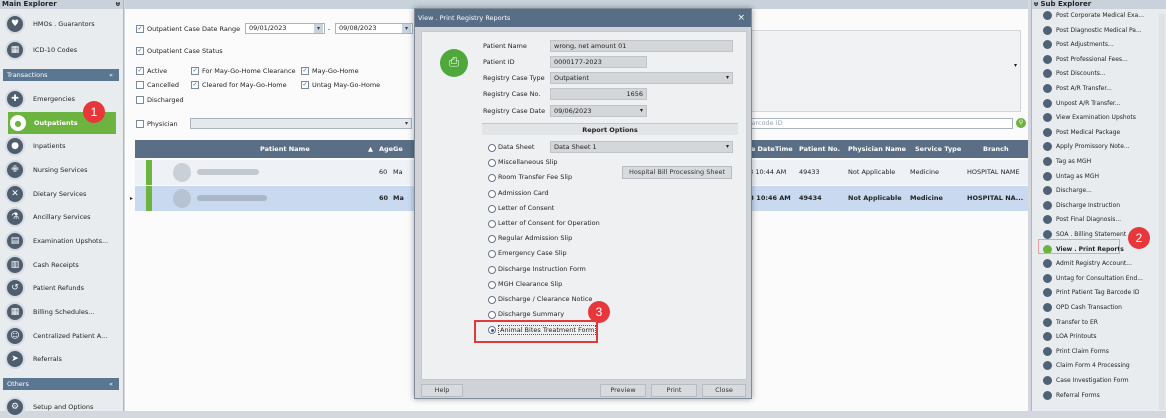  What do you see at coordinates (549, 223) in the screenshot?
I see `report-option-label: Letter of Consent for Operation` at bounding box center [549, 223].